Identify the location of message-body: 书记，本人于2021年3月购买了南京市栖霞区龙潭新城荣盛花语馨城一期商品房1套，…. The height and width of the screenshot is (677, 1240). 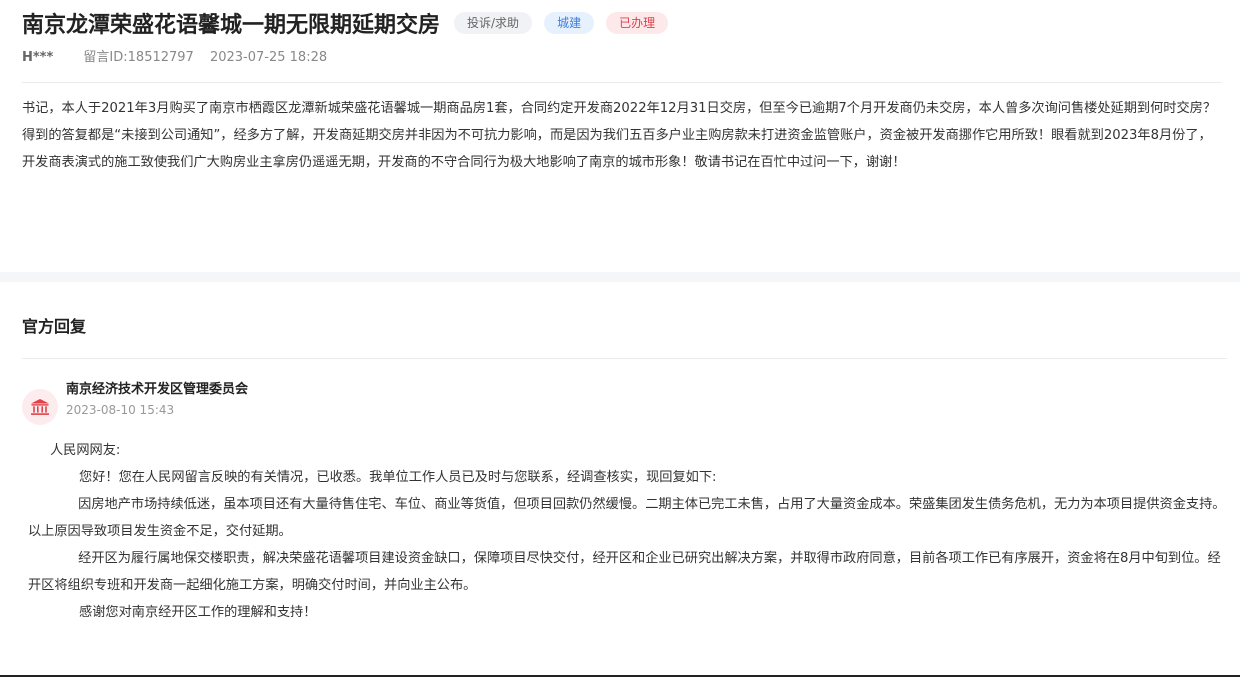
(619, 135).